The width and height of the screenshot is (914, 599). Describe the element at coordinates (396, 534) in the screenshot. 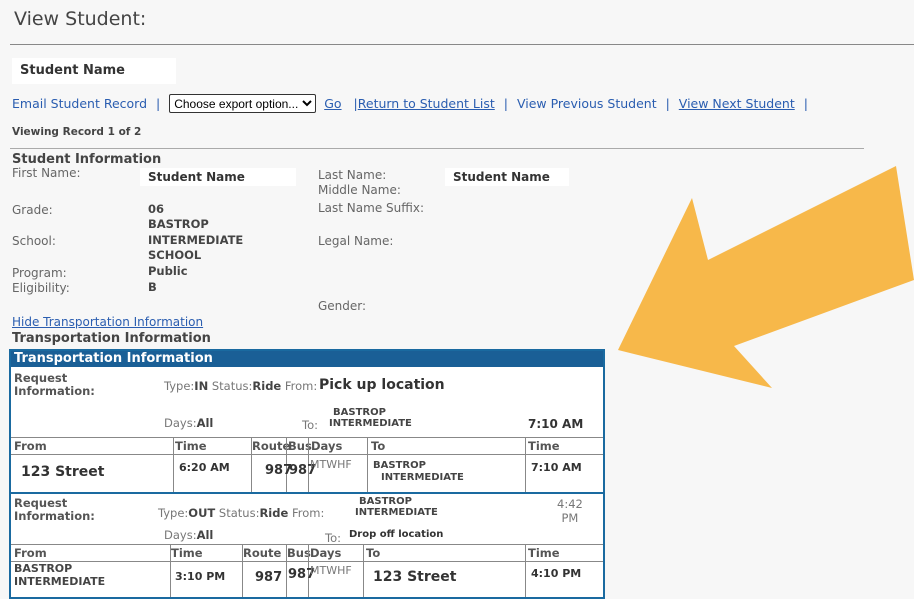

I see `dropoff-location-value: Drop off location` at that location.